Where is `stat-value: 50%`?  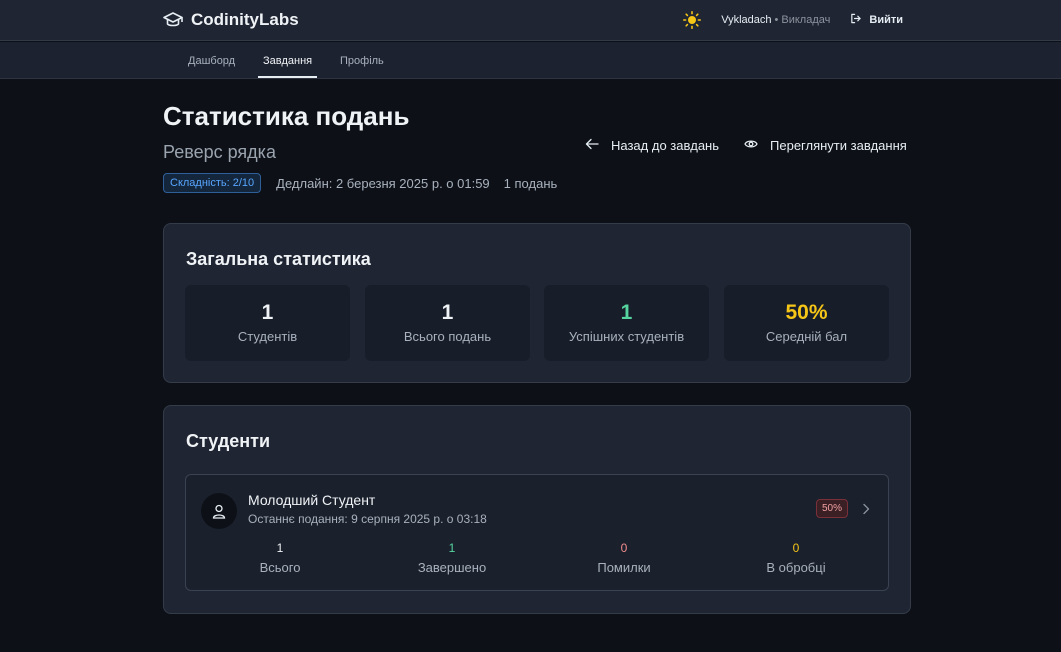
stat-value: 50% is located at coordinates (806, 312).